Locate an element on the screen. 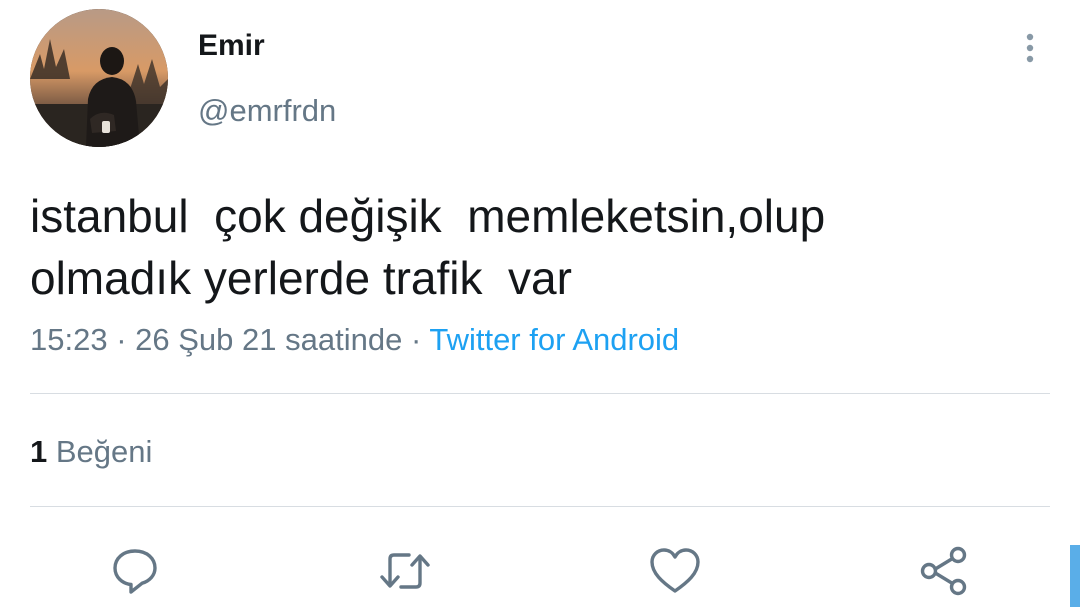  retweet-button is located at coordinates (405, 571).